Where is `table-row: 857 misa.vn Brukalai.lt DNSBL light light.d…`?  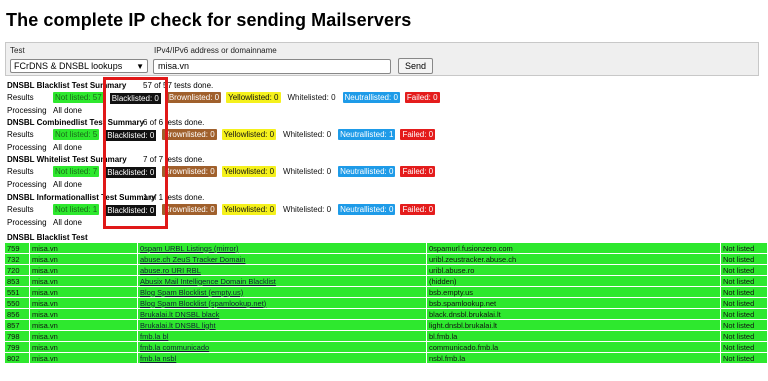 table-row: 857 misa.vn Brukalai.lt DNSBL light light.d… is located at coordinates (386, 325).